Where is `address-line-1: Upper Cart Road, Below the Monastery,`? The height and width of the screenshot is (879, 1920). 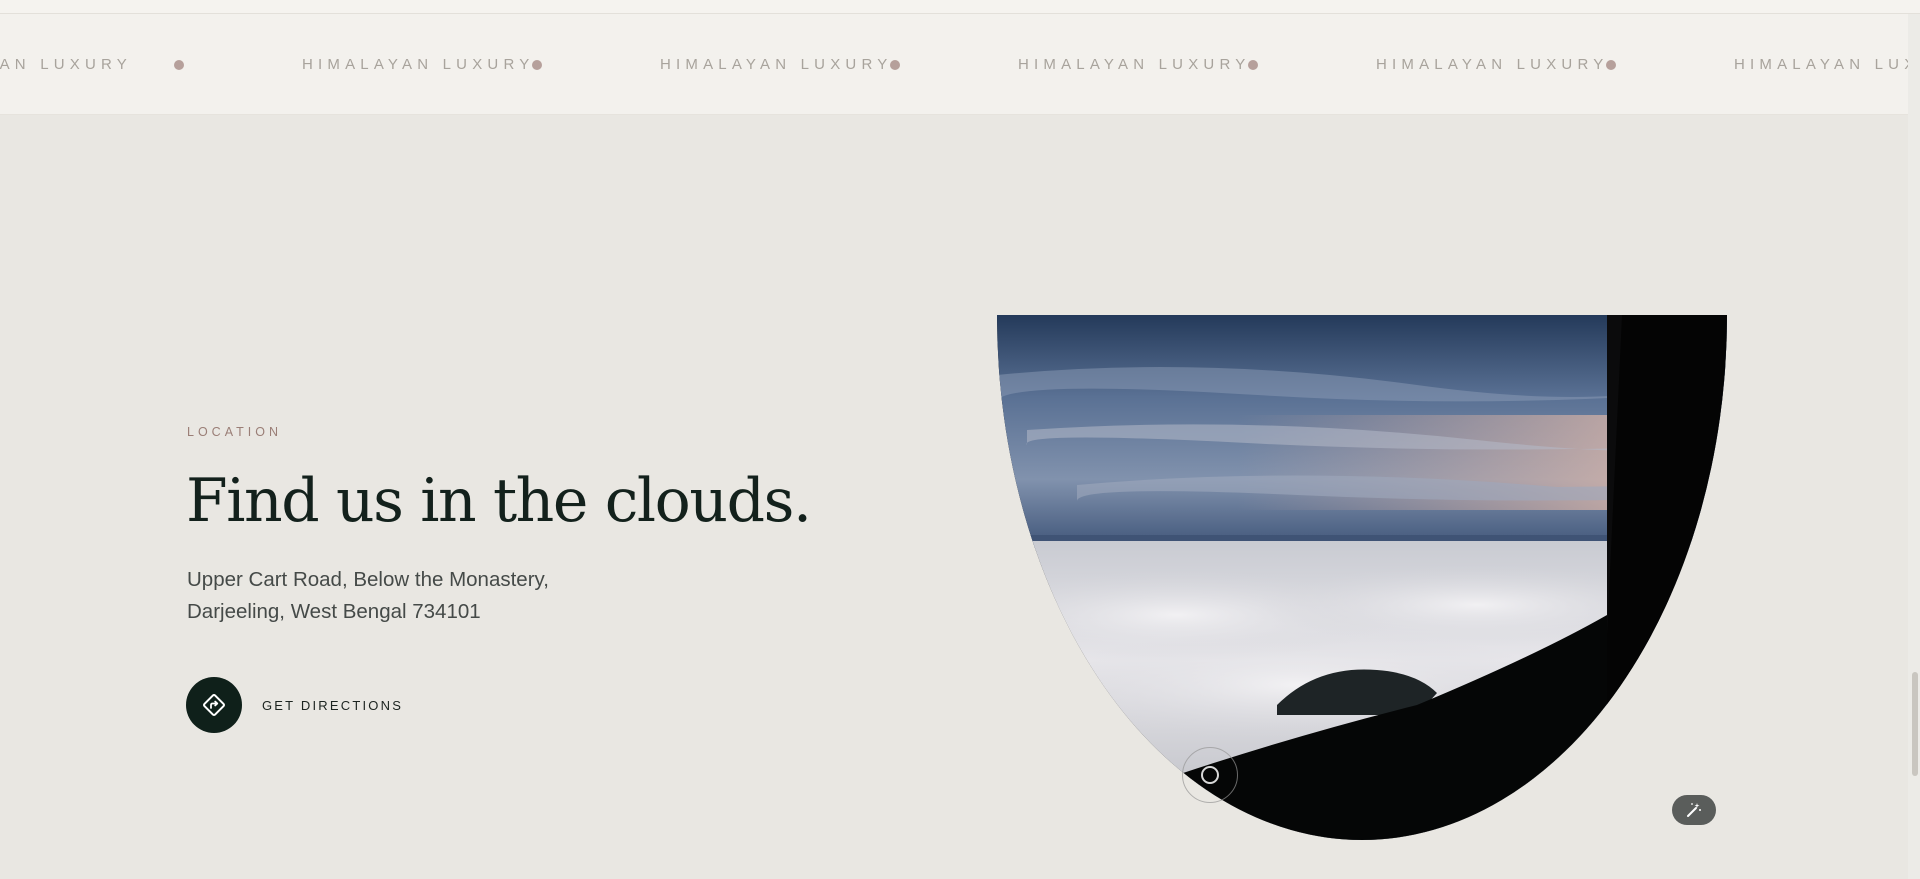
address-line-1: Upper Cart Road, Below the Monastery, is located at coordinates (368, 579).